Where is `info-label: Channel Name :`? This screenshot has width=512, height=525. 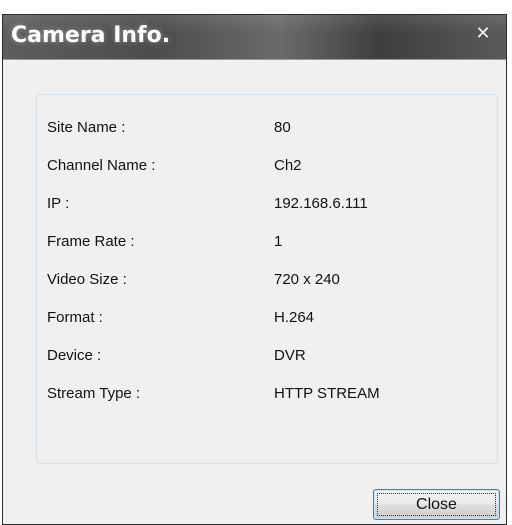
info-label: Channel Name : is located at coordinates (101, 165).